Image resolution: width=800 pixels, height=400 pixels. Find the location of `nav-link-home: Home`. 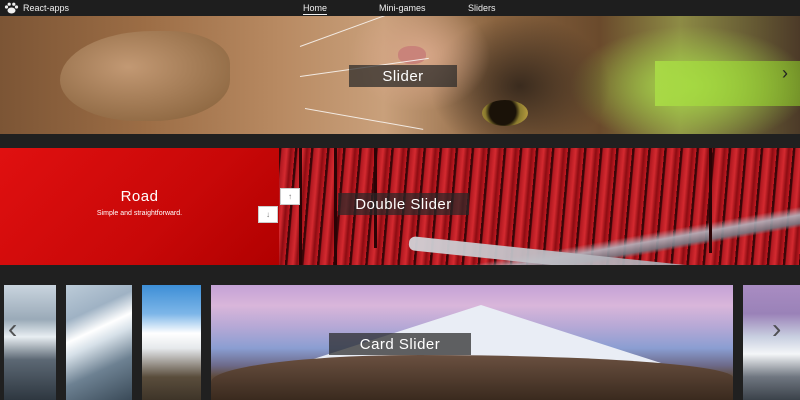

nav-link-home: Home is located at coordinates (315, 9).